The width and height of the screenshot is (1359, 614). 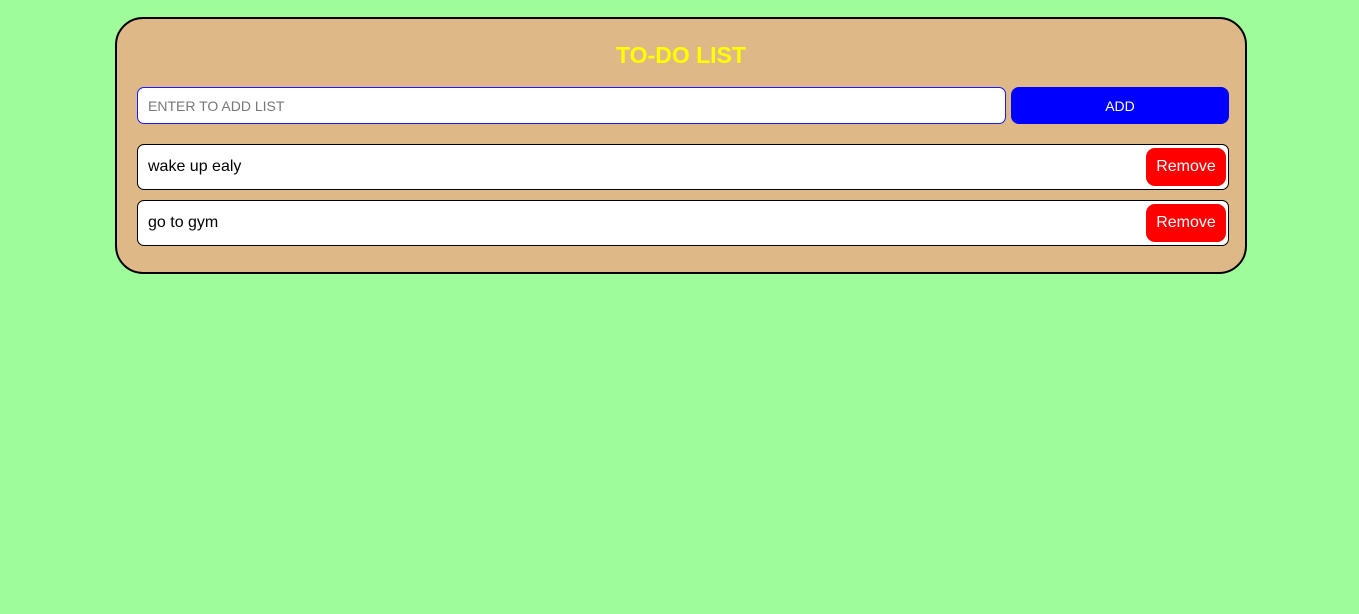 I want to click on page-title: TO-DO LIST, so click(x=681, y=55).